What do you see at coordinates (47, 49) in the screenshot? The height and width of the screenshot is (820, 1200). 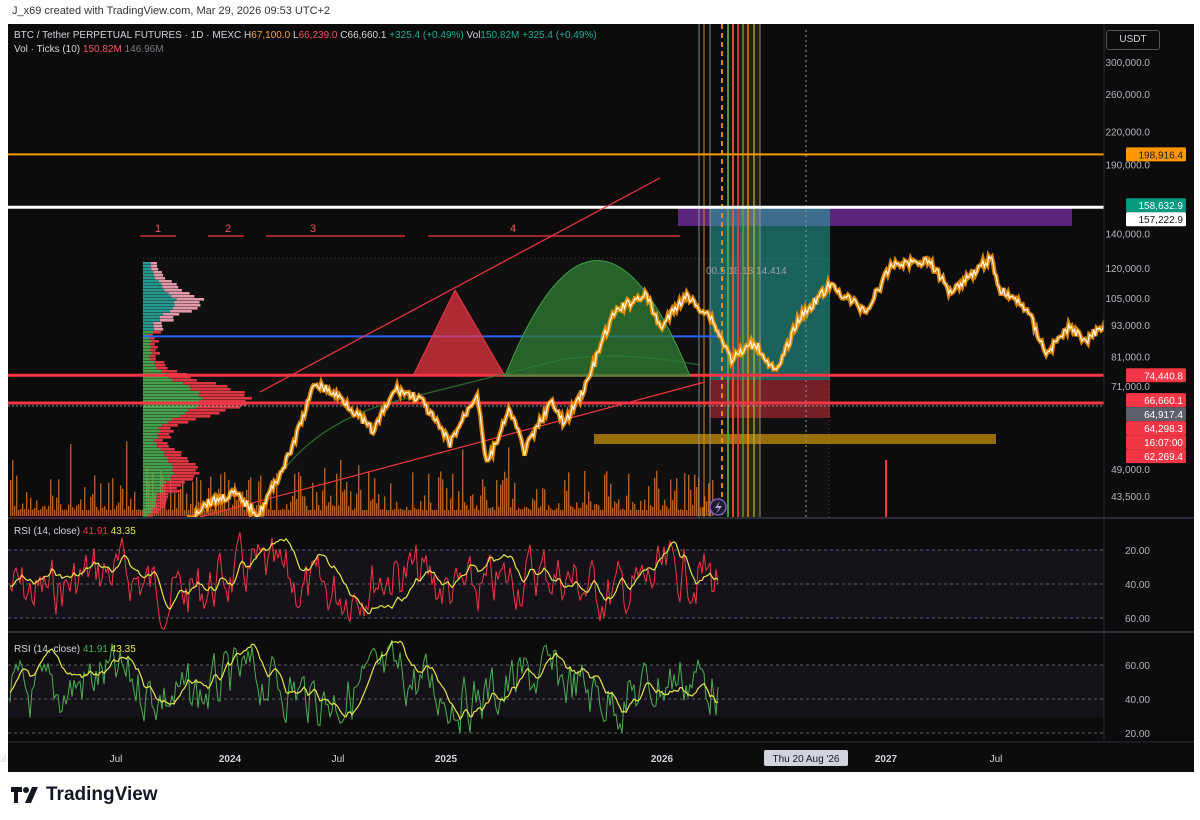 I see `volume-legend-label: Vol · Ticks (10)` at bounding box center [47, 49].